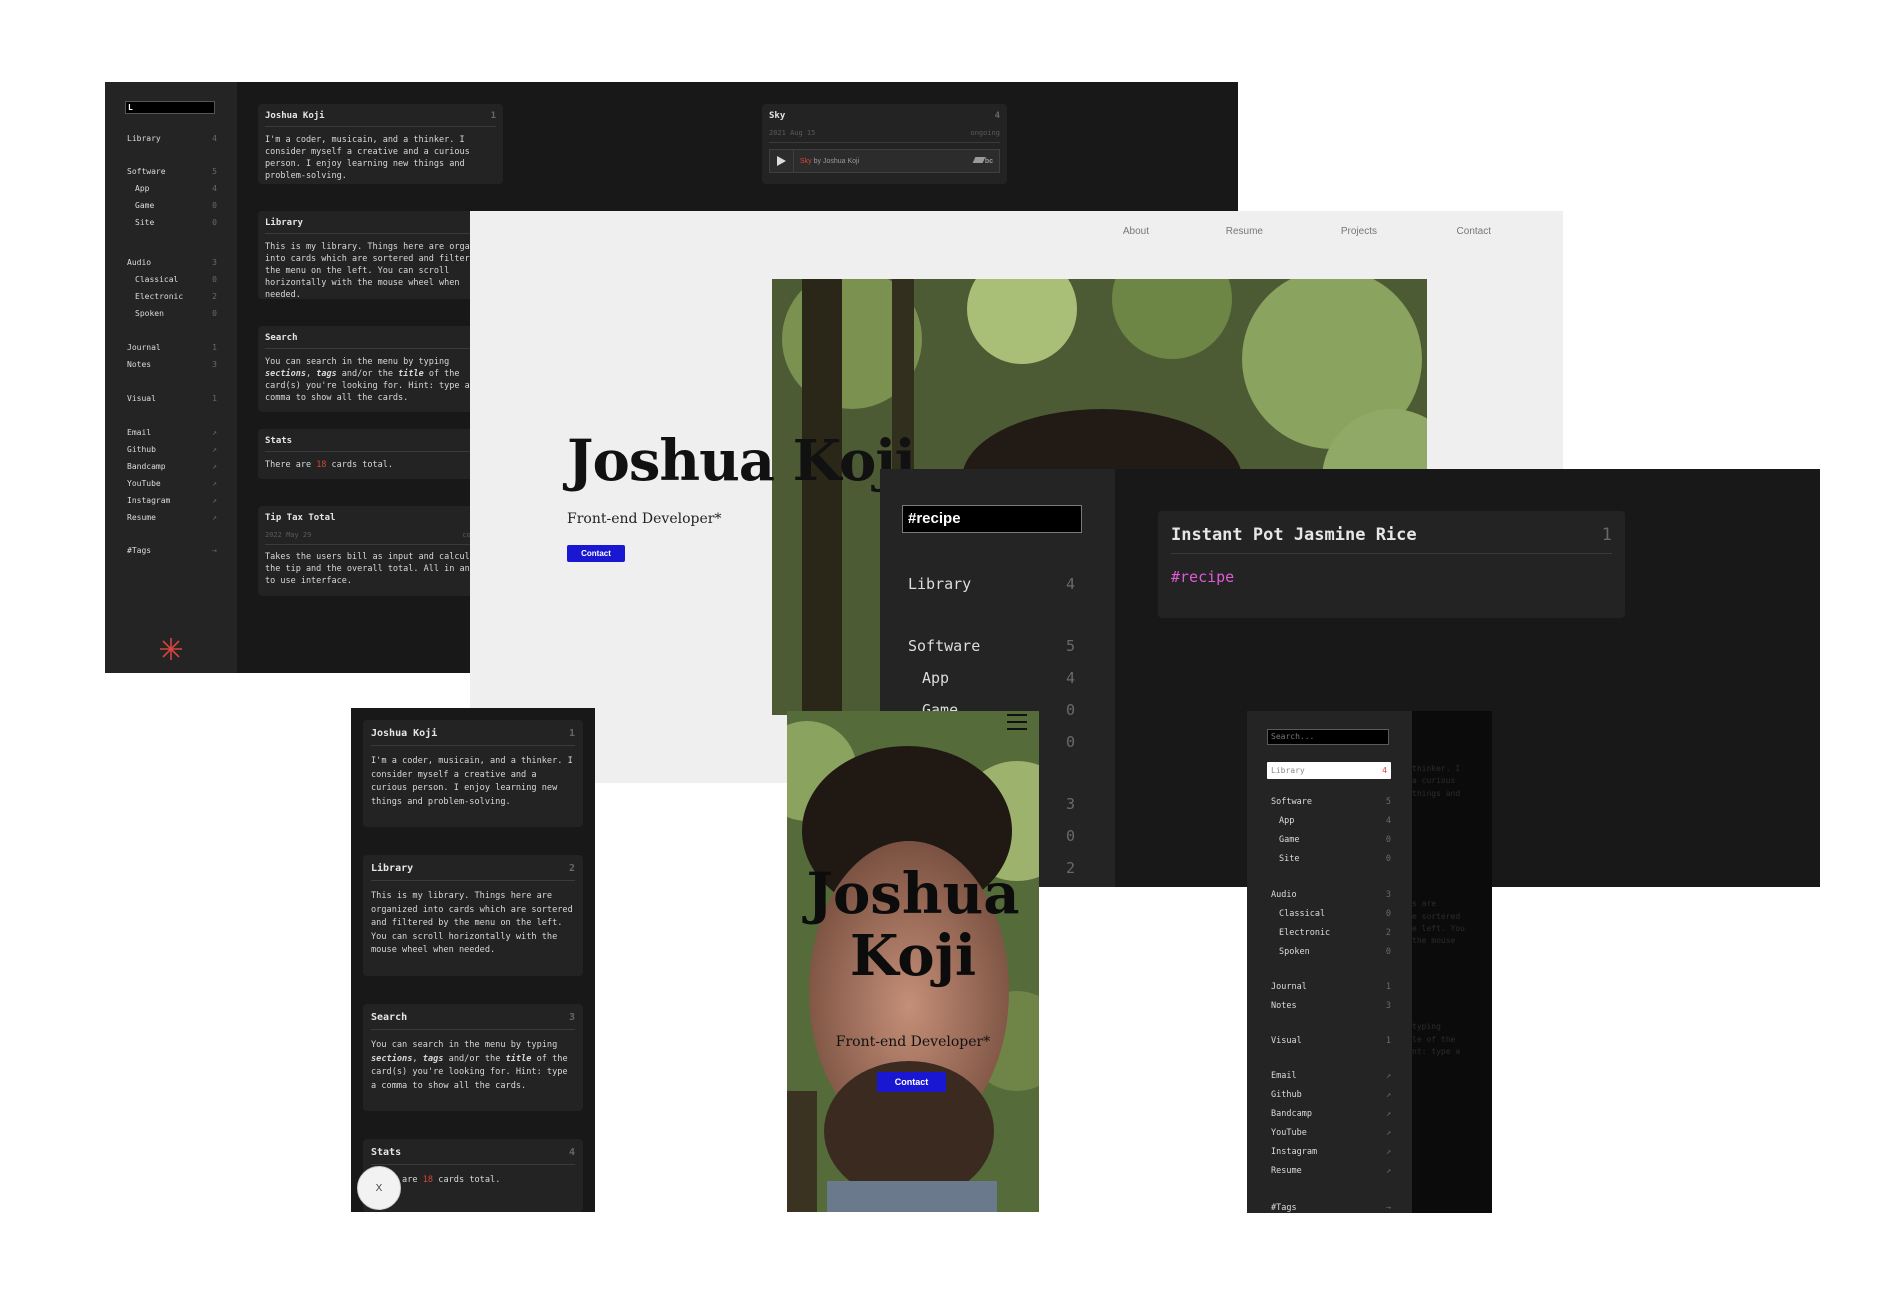 The height and width of the screenshot is (1300, 1900). What do you see at coordinates (1289, 840) in the screenshot?
I see `sidebar-item-label: Game` at bounding box center [1289, 840].